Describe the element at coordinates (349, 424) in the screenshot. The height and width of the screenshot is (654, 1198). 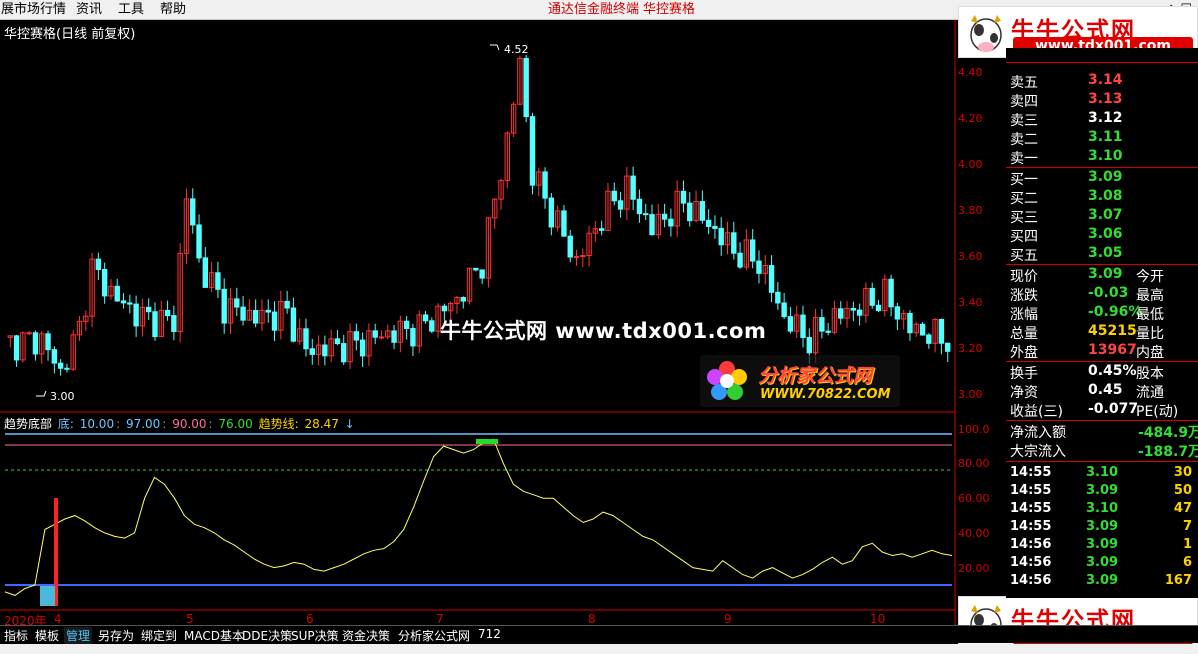
I see `arrow-down-icon: ↓` at that location.